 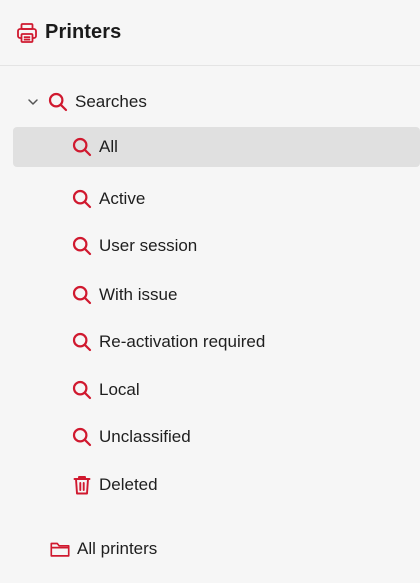 What do you see at coordinates (33, 102) in the screenshot?
I see `chevron-down-icon` at bounding box center [33, 102].